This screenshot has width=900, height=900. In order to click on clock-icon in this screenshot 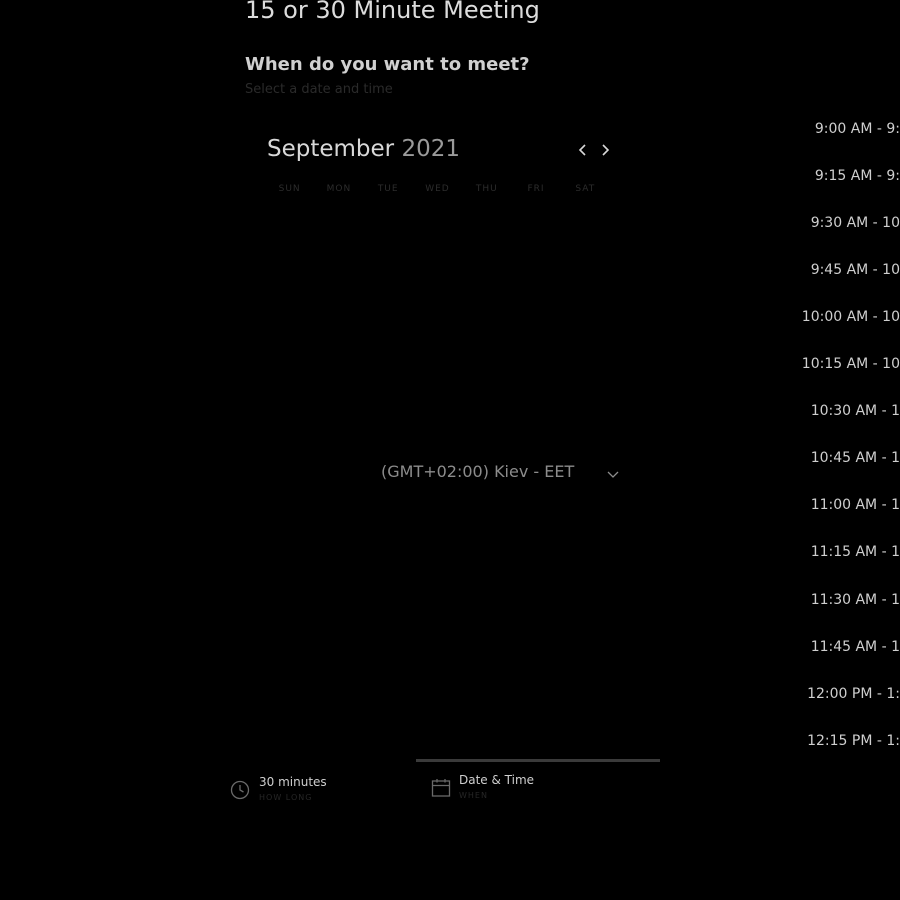, I will do `click(240, 790)`.